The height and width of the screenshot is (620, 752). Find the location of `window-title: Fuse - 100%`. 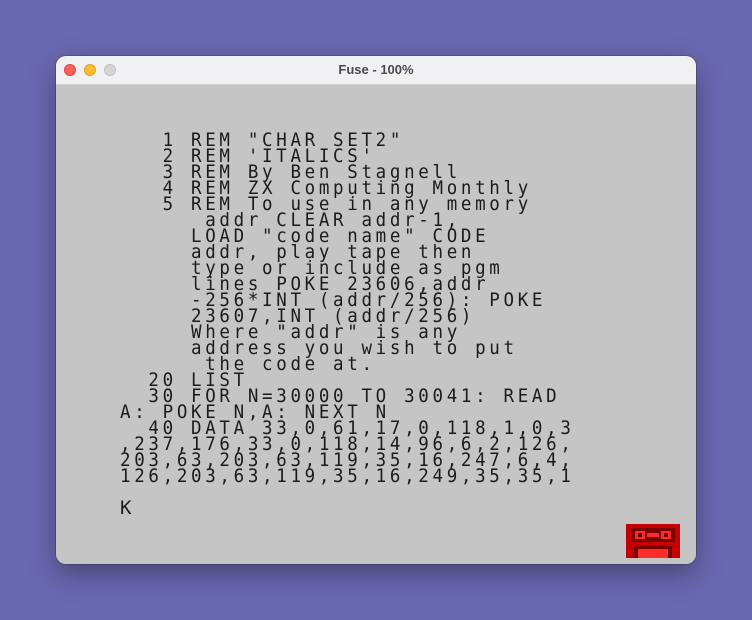

window-title: Fuse - 100% is located at coordinates (376, 69).